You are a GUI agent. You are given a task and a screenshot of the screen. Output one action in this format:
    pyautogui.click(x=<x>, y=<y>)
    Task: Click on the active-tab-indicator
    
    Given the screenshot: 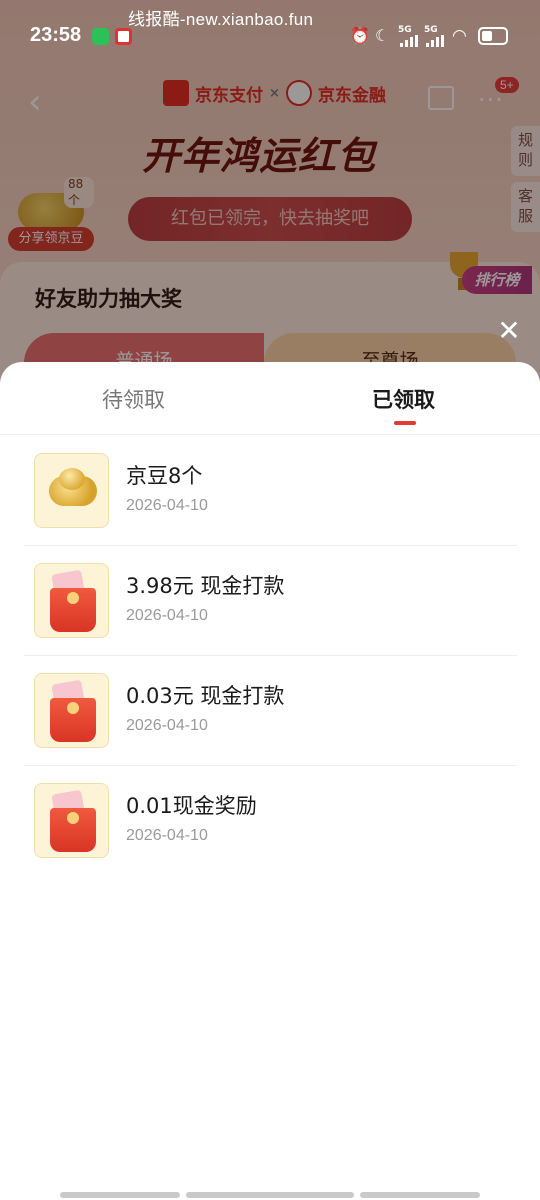 What is the action you would take?
    pyautogui.click(x=405, y=423)
    